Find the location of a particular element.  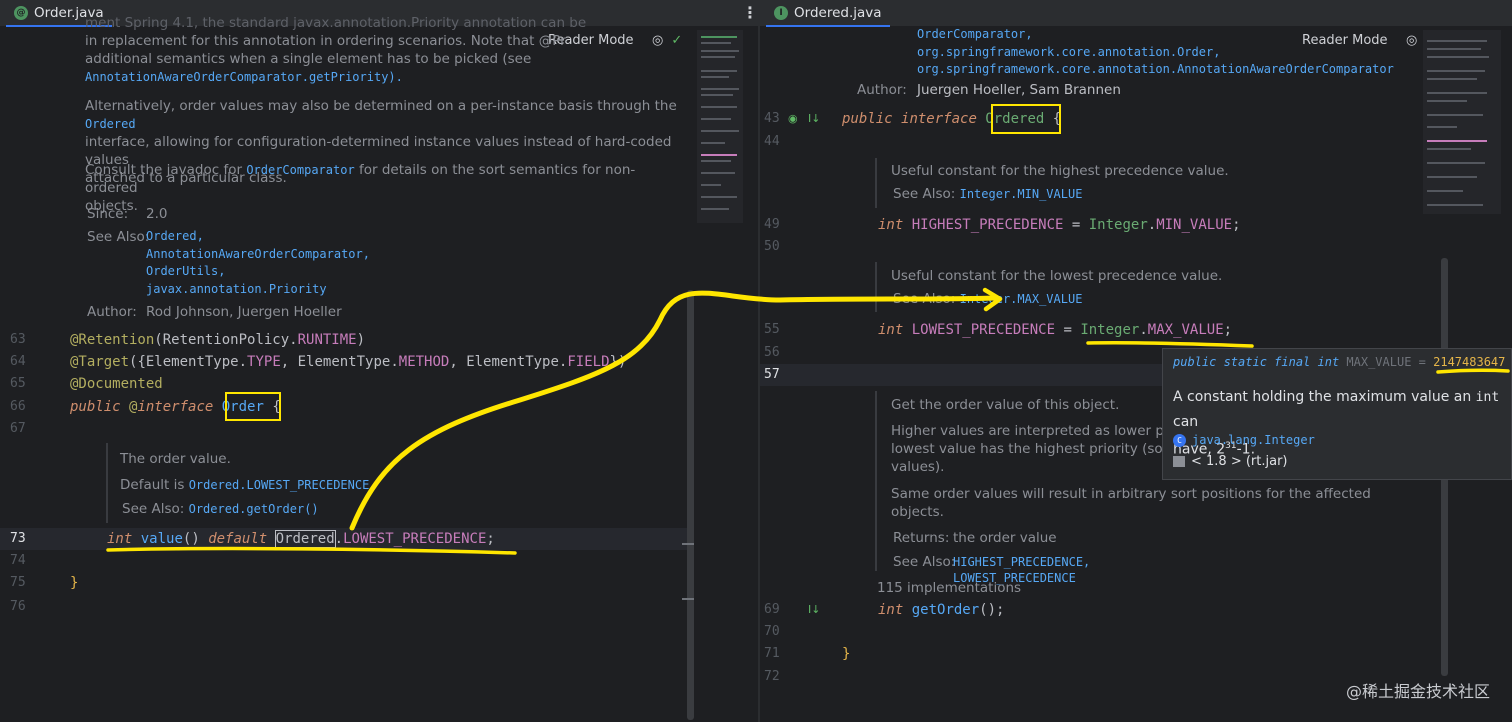

watermark: @稀土掘金技术社区 is located at coordinates (1417, 691).